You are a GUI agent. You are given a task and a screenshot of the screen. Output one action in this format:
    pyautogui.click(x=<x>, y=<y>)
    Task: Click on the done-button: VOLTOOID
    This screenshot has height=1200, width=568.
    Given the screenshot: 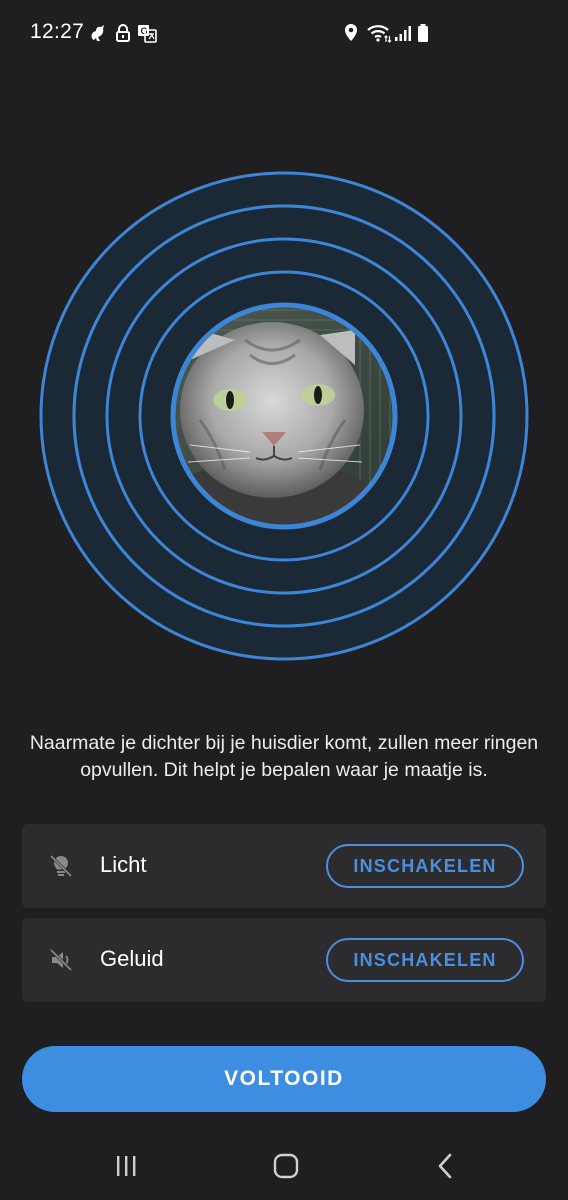 What is the action you would take?
    pyautogui.click(x=284, y=1079)
    